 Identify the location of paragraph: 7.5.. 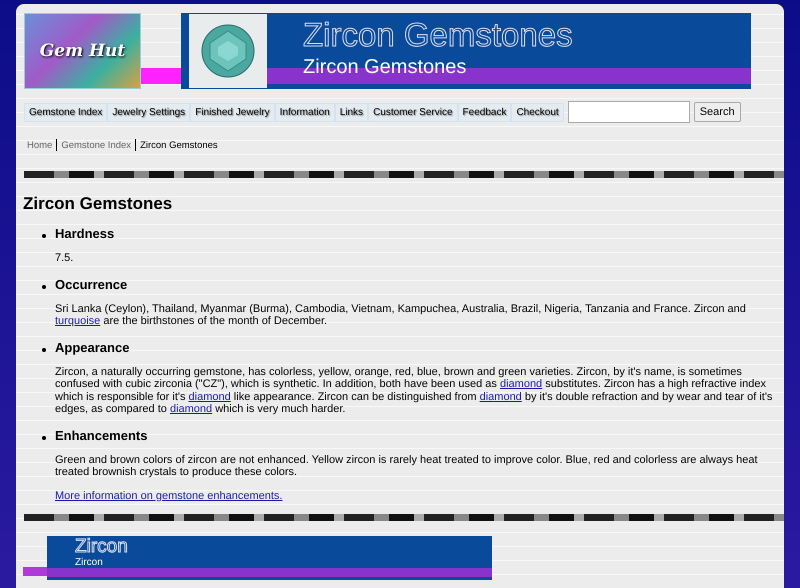
(64, 258).